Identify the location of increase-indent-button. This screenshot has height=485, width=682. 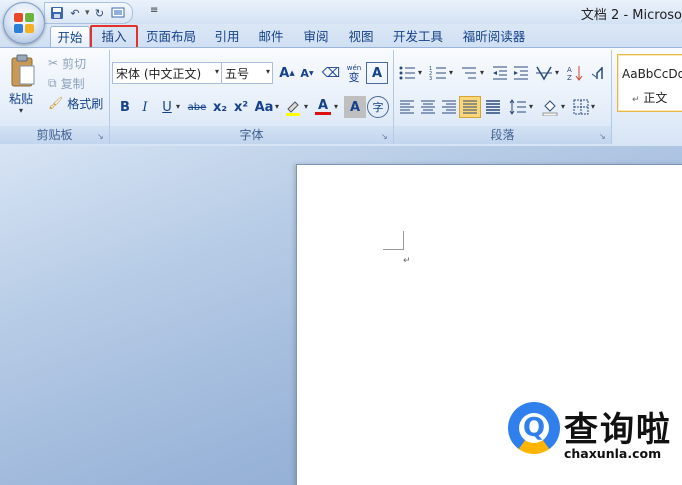
(521, 73).